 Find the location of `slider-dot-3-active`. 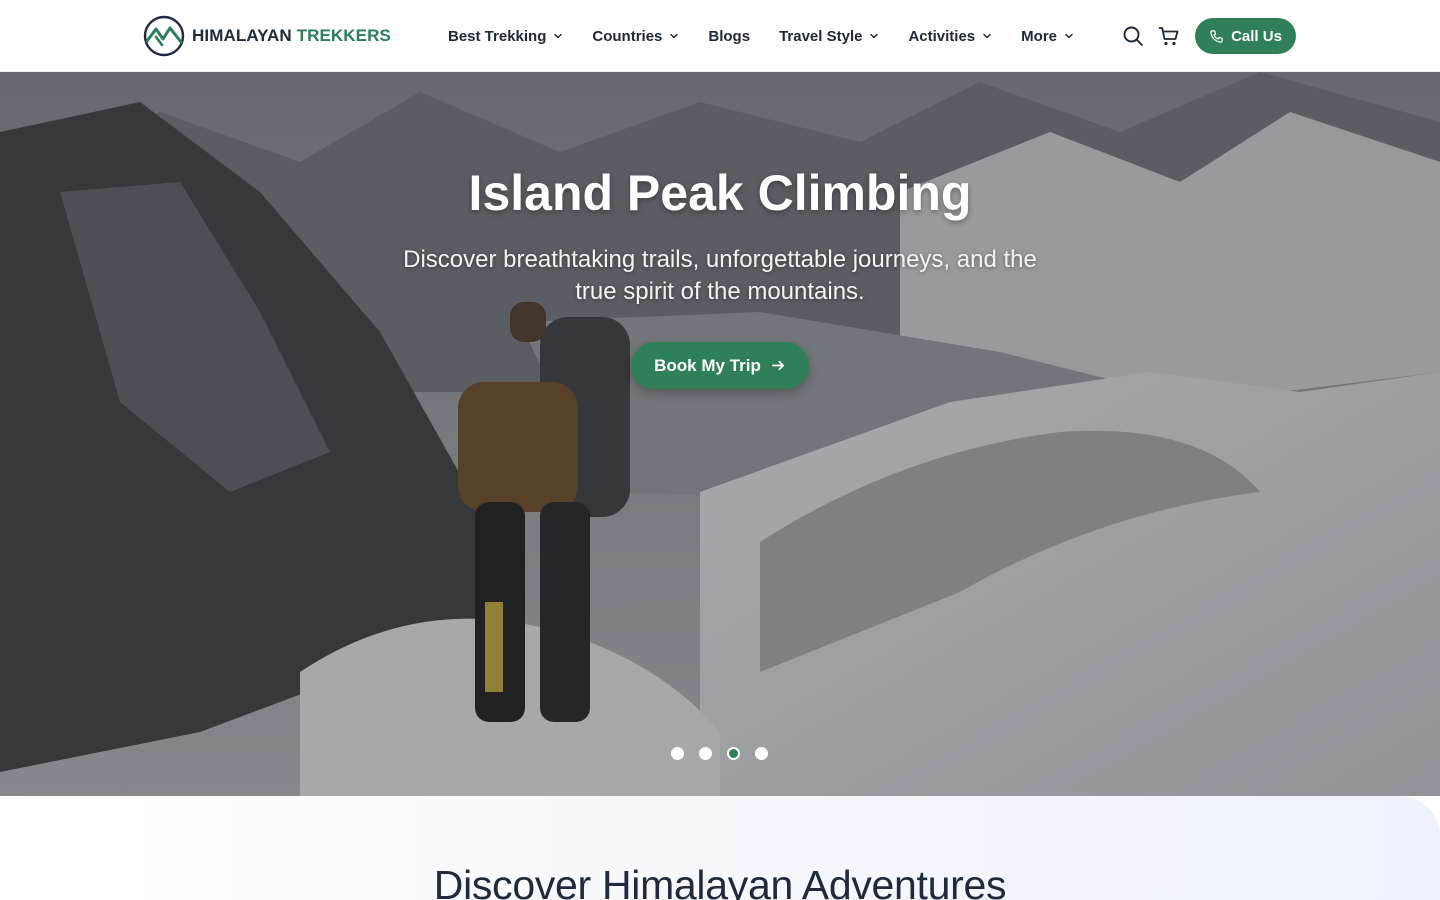

slider-dot-3-active is located at coordinates (733, 753).